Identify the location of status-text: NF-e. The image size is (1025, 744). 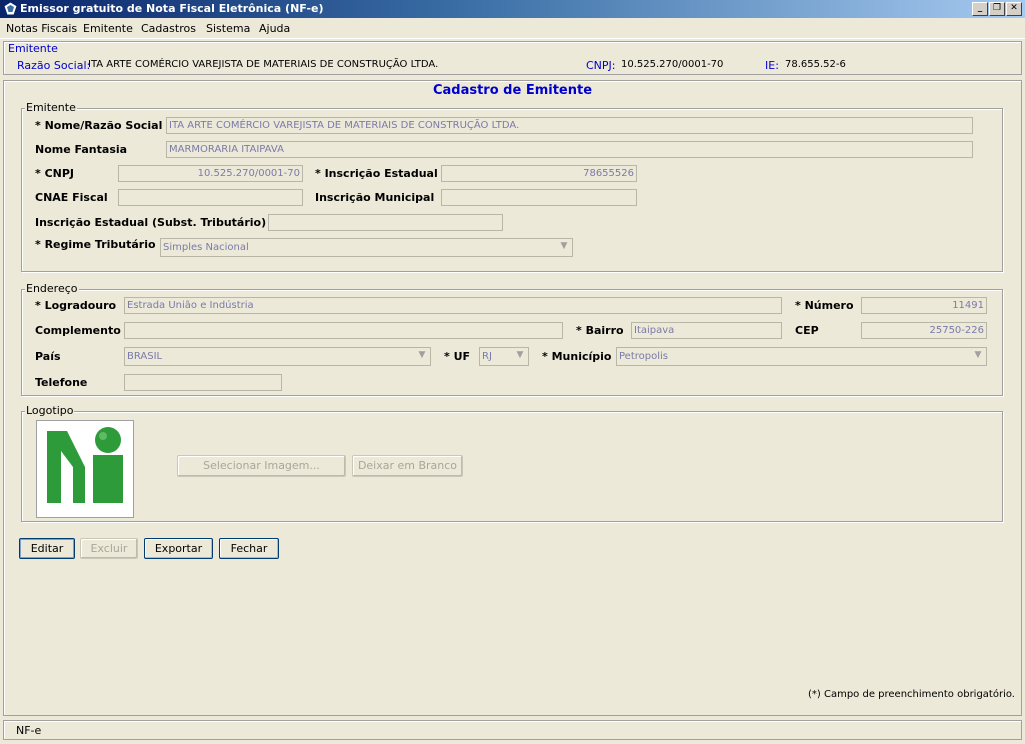
(29, 730).